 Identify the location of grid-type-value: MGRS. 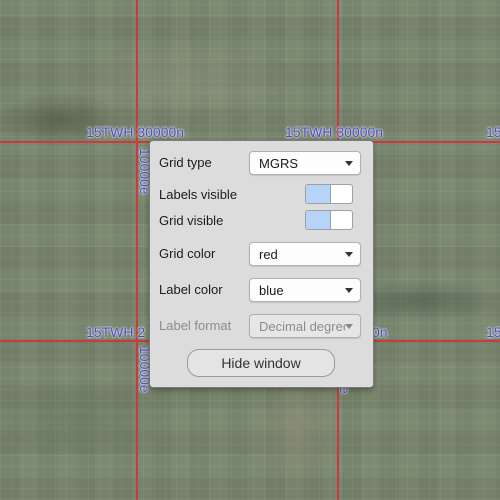
(278, 163).